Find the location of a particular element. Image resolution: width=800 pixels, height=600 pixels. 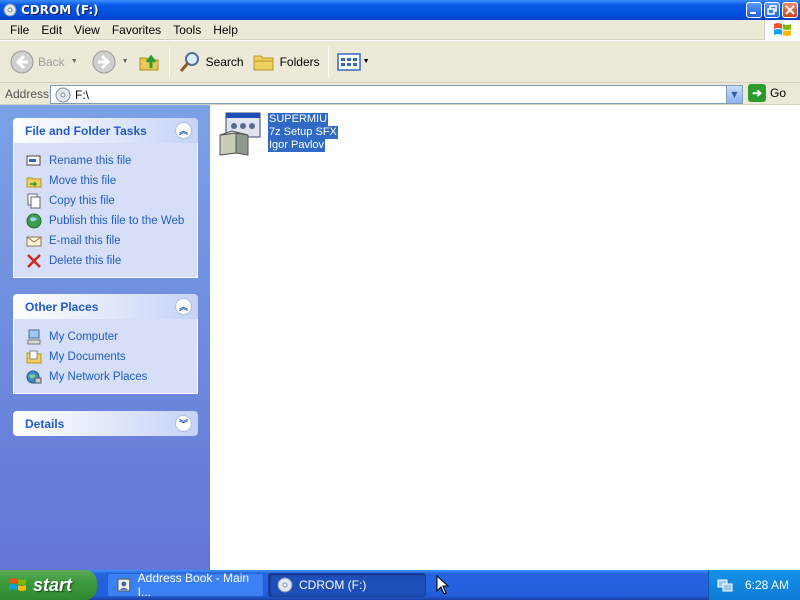

minimize-icon is located at coordinates (753, 13).